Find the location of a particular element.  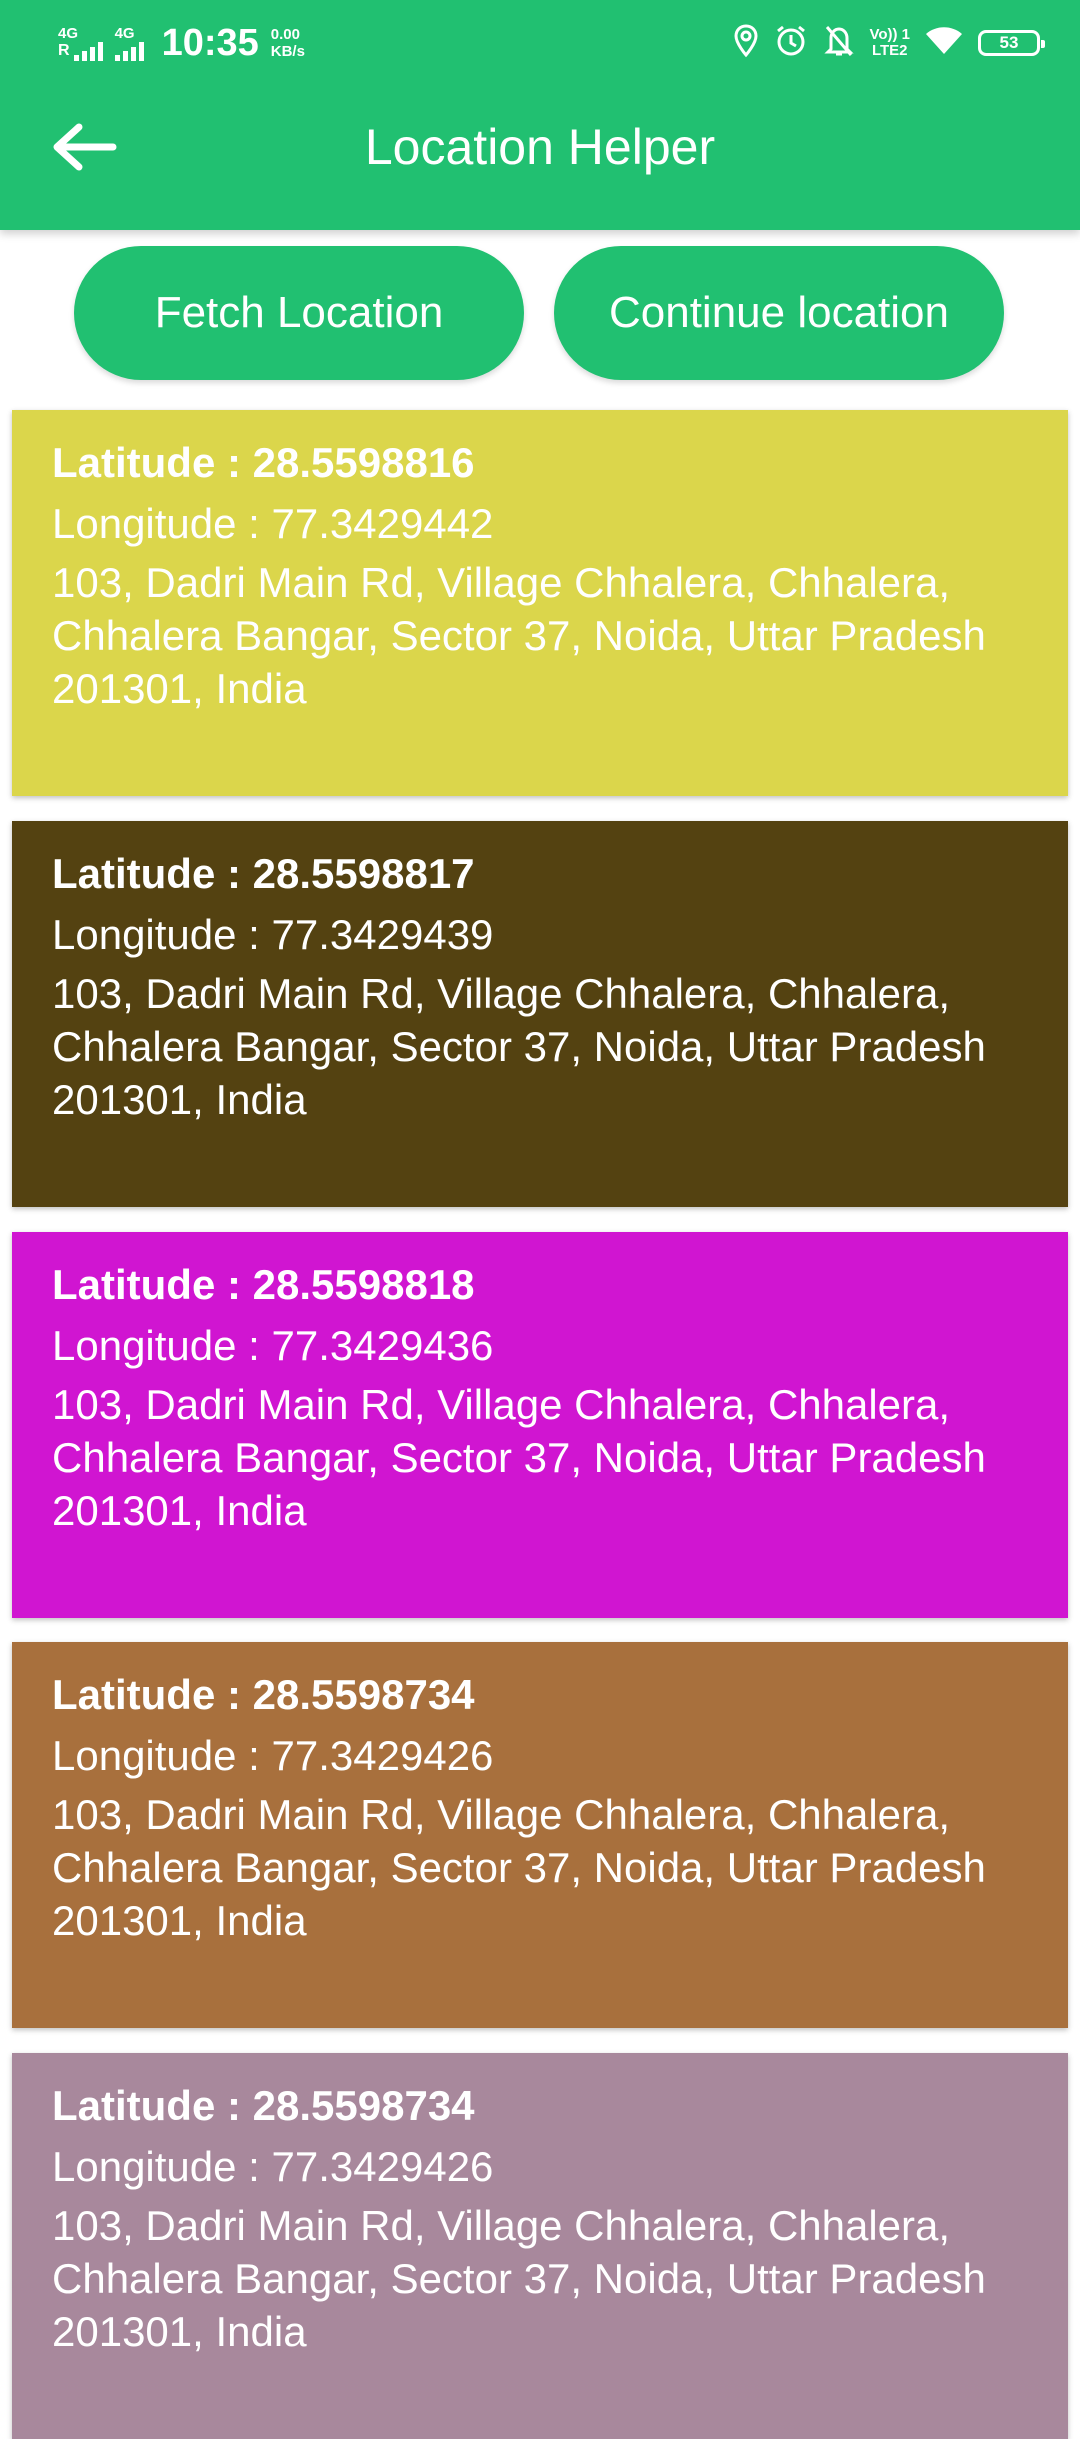

mute-bell-icon is located at coordinates (839, 43).